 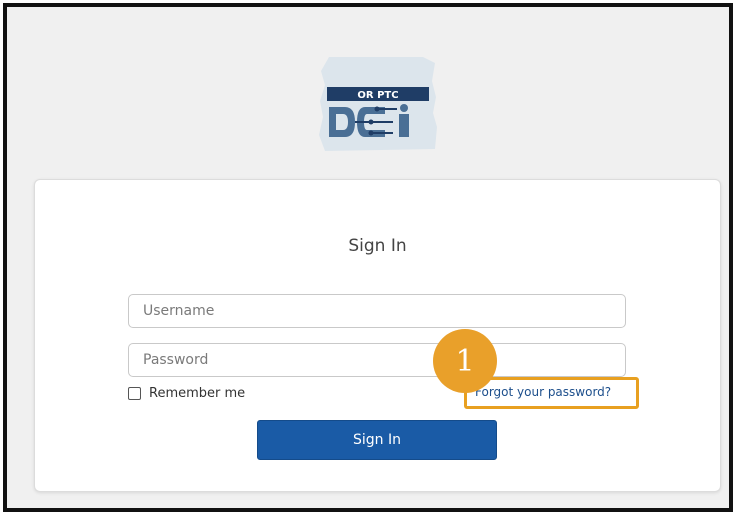 I want to click on forgot-password-link: Forgot your password?, so click(x=543, y=392).